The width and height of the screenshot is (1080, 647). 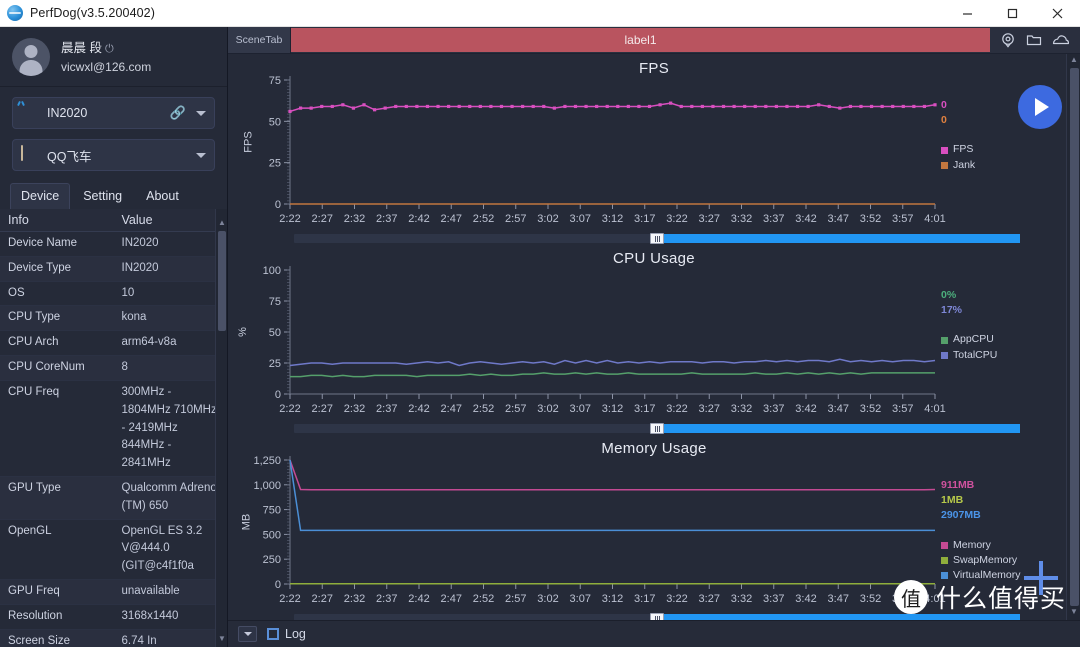 What do you see at coordinates (113, 57) in the screenshot?
I see `account-panel: 晨晨 段 ⏻ vicwxl@126.com` at bounding box center [113, 57].